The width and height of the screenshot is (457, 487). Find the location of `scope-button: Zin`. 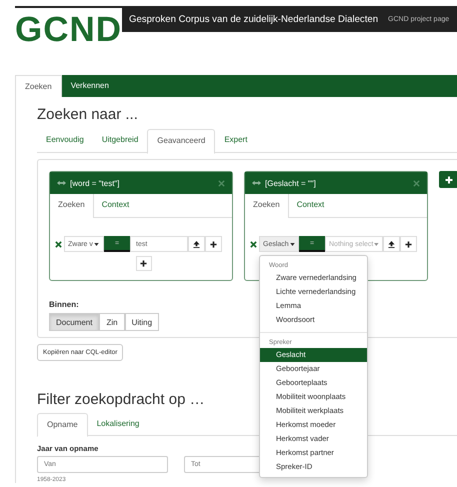

scope-button: Zin is located at coordinates (112, 322).